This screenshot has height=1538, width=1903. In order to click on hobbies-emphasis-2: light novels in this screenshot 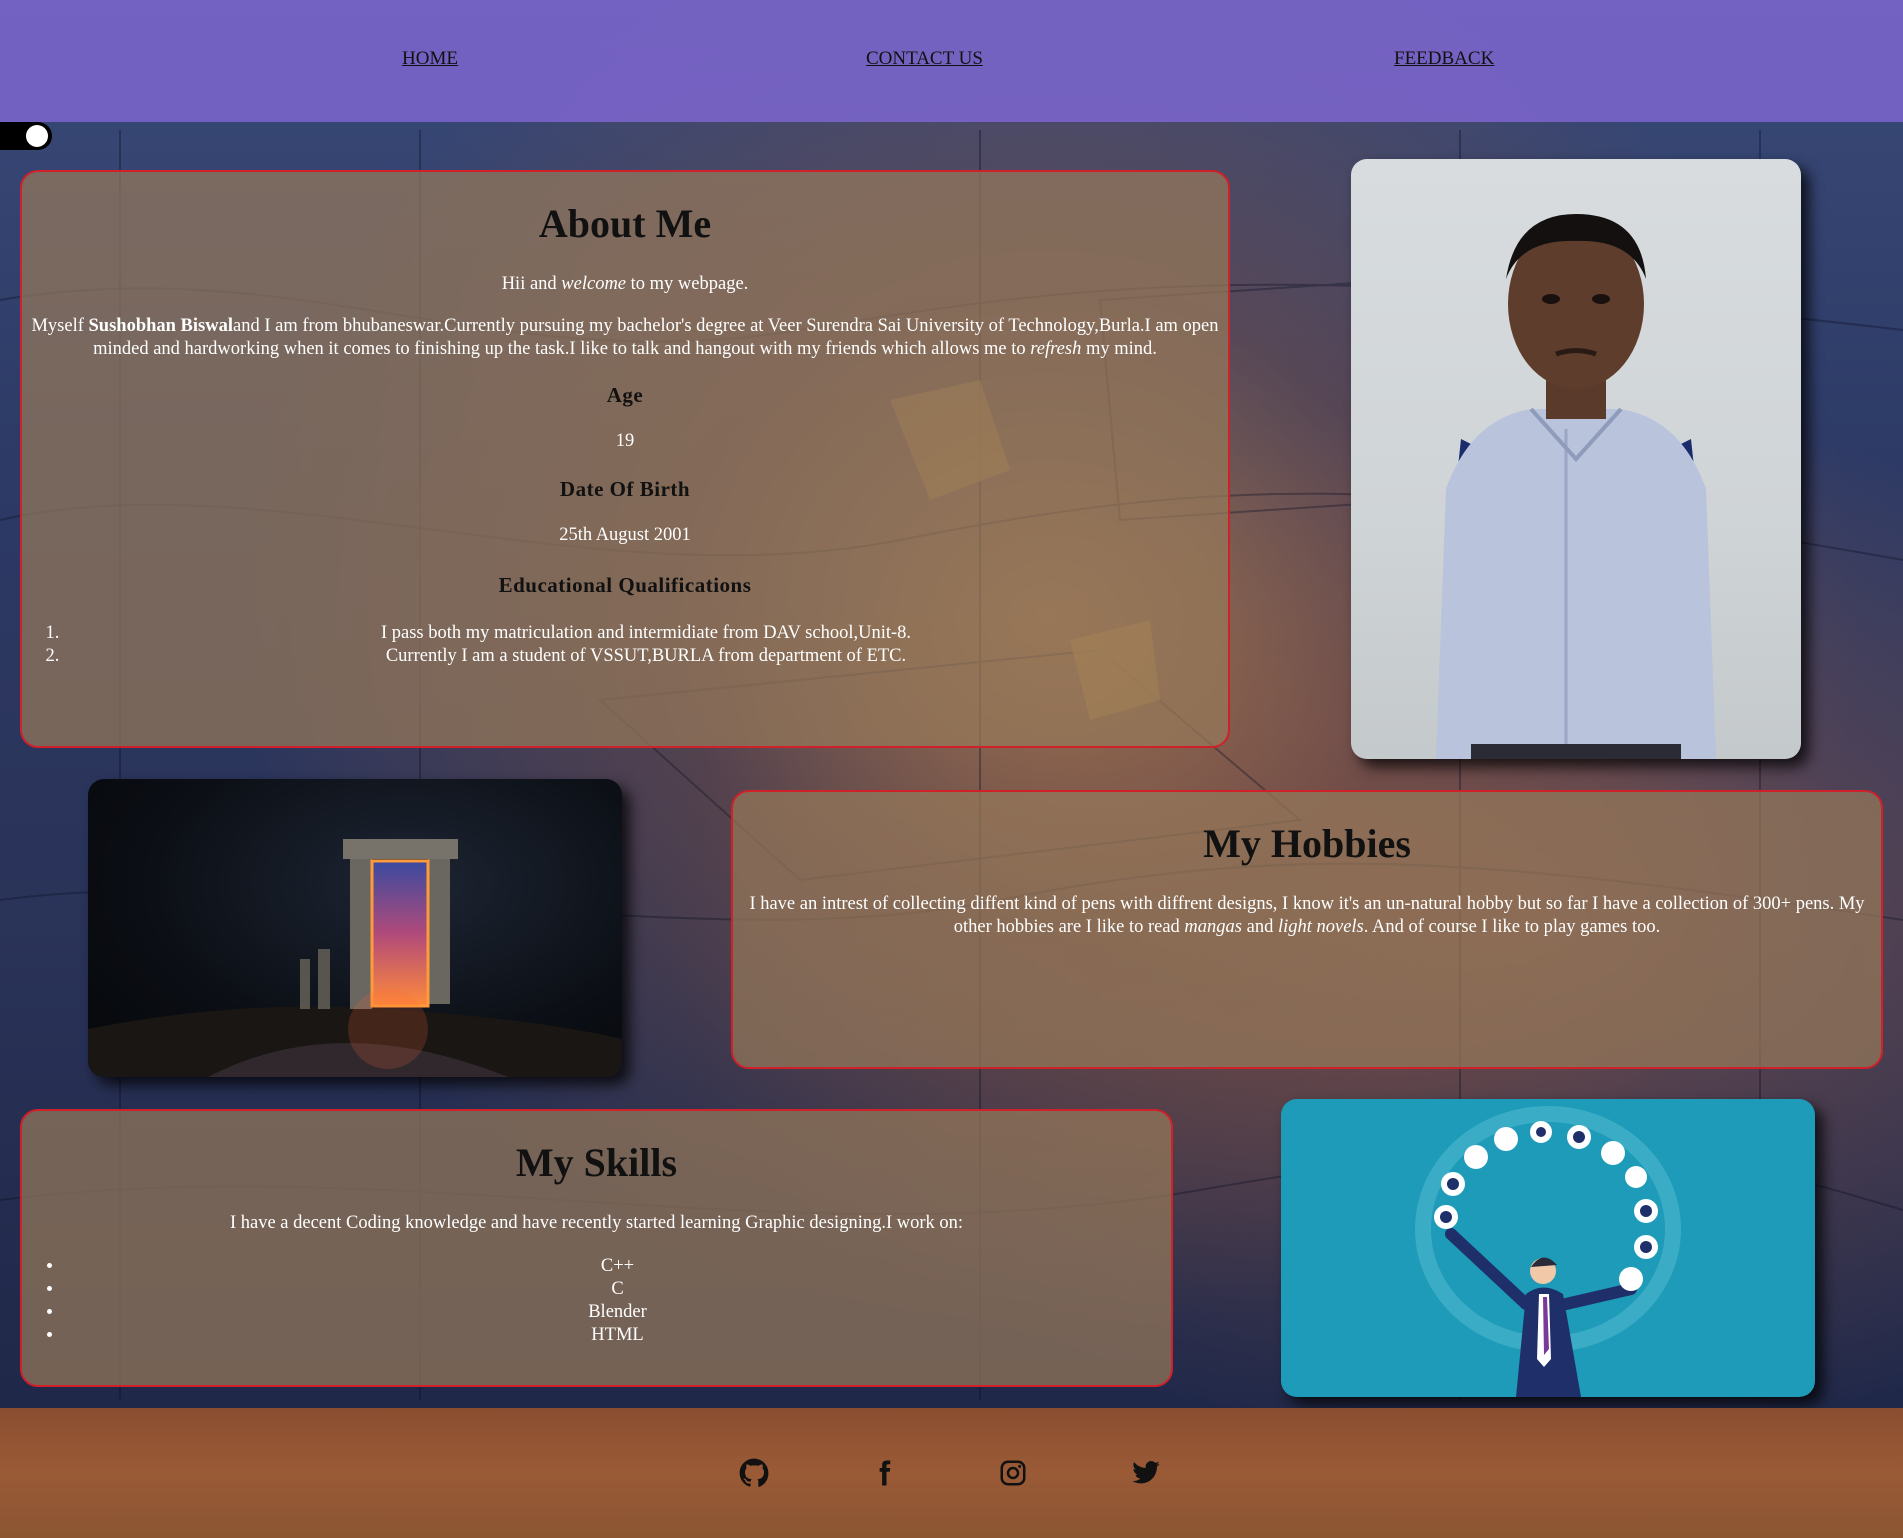, I will do `click(1320, 927)`.